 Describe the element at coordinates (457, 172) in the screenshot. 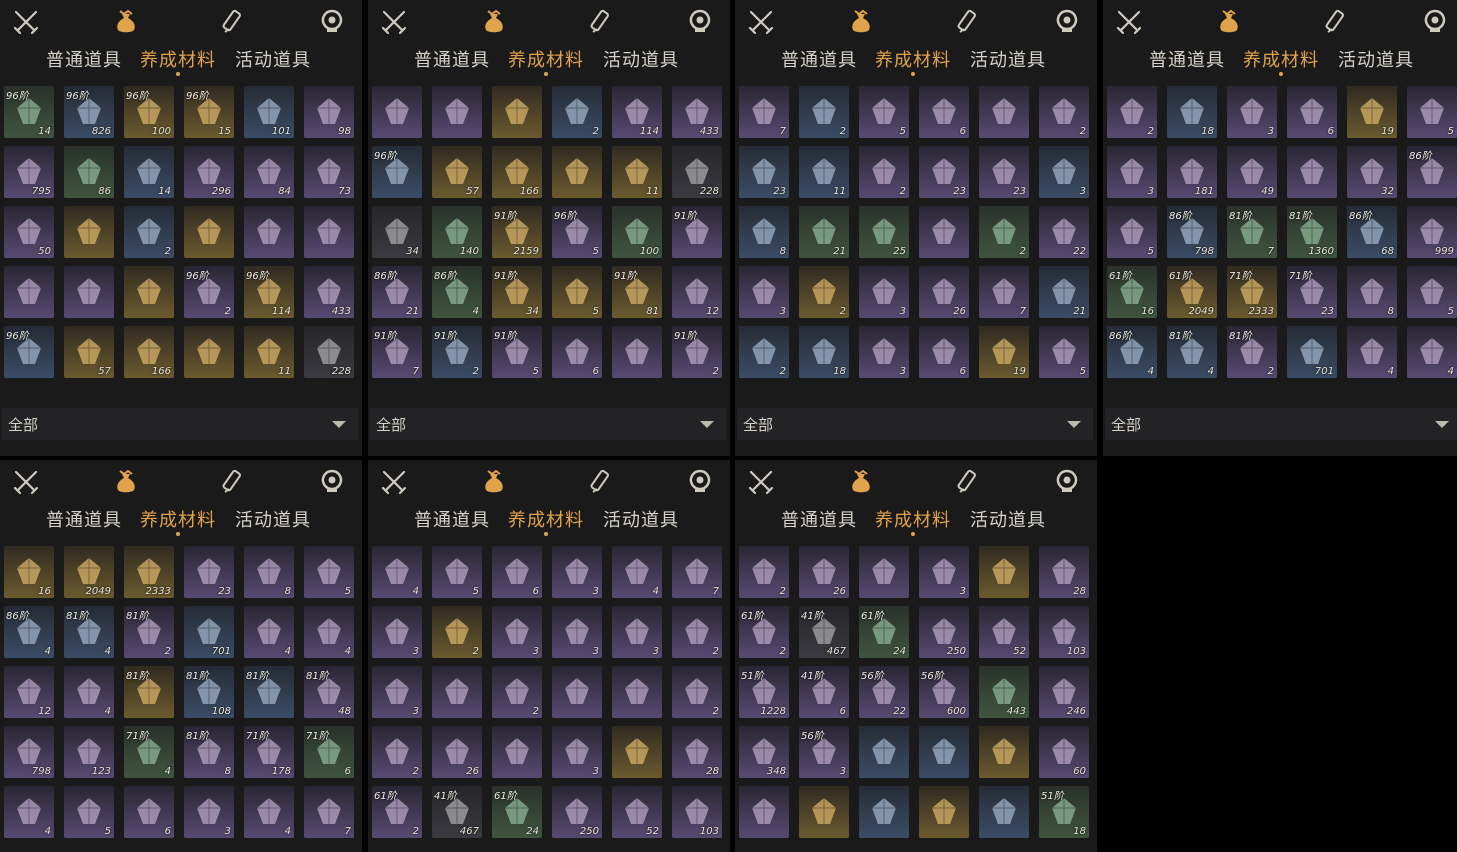

I see `item-slot: 57` at that location.